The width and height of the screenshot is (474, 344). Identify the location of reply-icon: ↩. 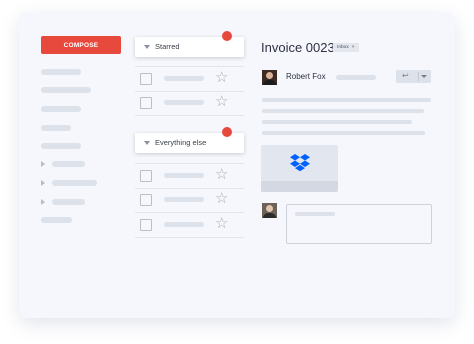
(405, 75).